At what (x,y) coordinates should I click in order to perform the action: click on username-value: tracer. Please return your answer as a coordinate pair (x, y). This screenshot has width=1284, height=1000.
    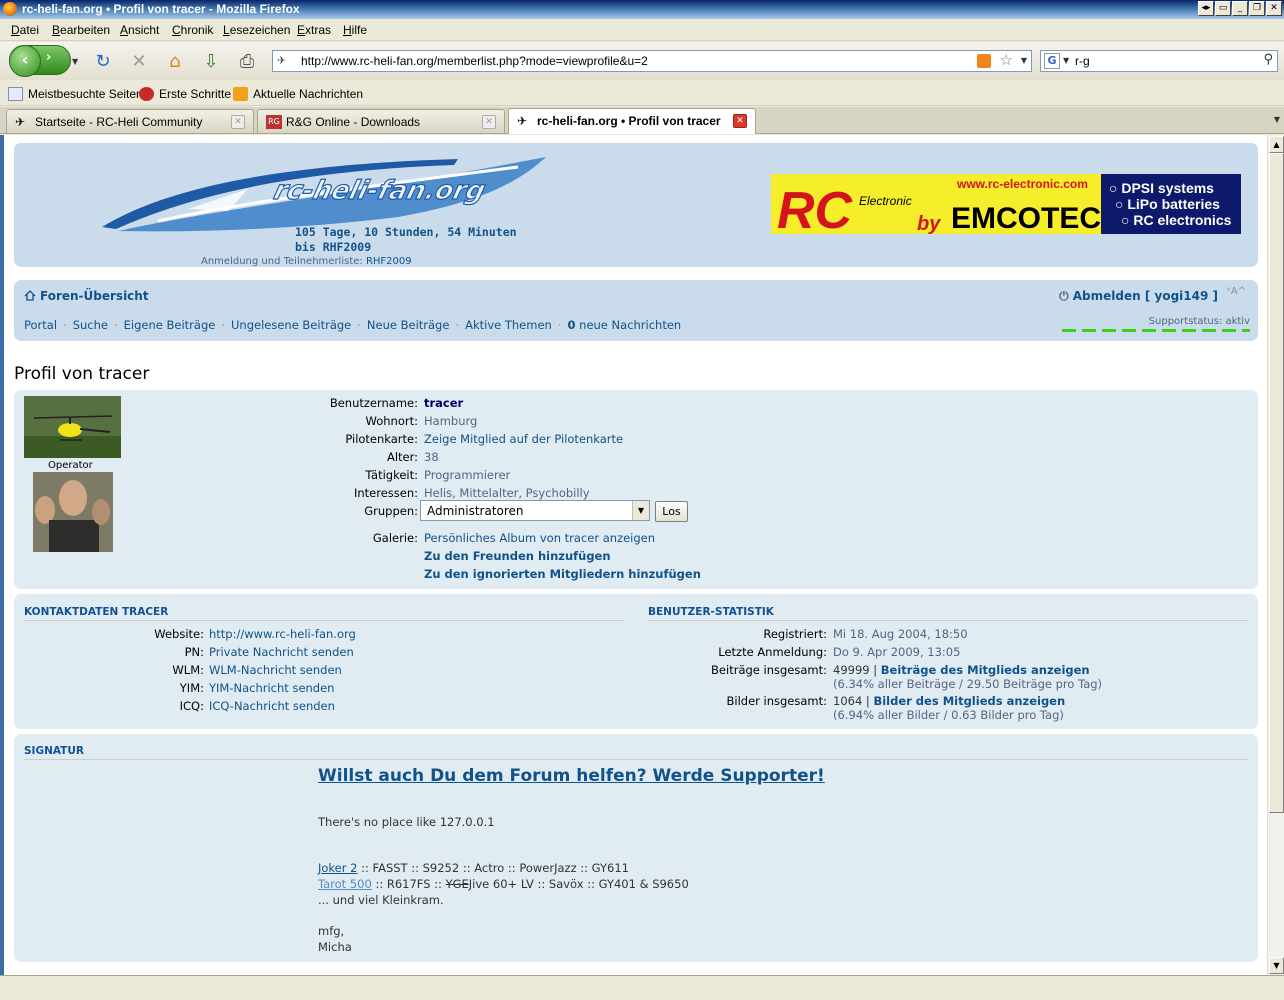
    Looking at the image, I should click on (444, 403).